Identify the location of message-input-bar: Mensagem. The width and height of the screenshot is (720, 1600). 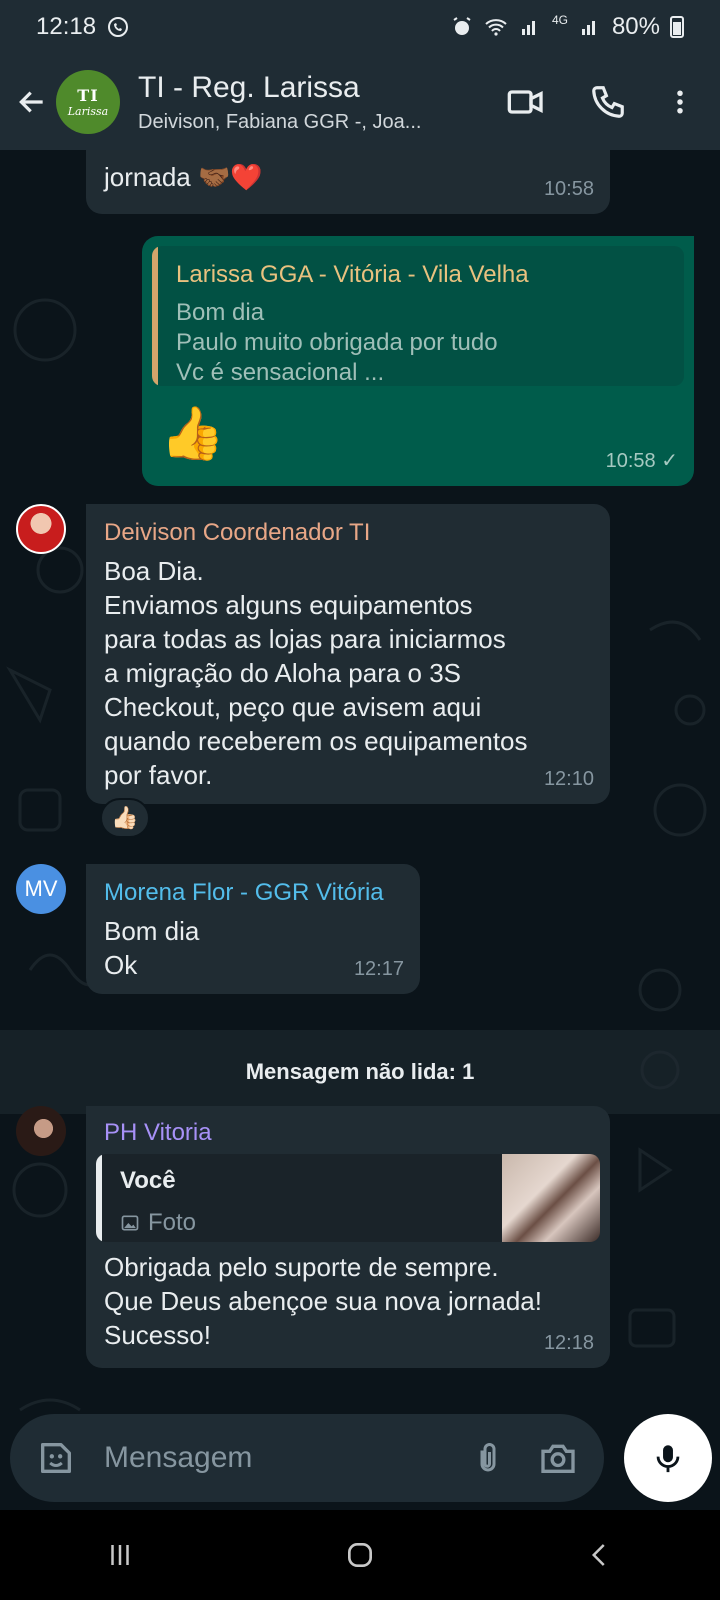
(307, 1458).